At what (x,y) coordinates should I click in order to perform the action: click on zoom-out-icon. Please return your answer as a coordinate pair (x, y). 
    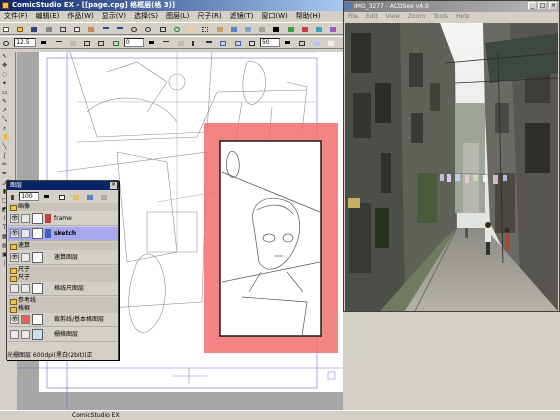
    Looking at the image, I should click on (148, 29).